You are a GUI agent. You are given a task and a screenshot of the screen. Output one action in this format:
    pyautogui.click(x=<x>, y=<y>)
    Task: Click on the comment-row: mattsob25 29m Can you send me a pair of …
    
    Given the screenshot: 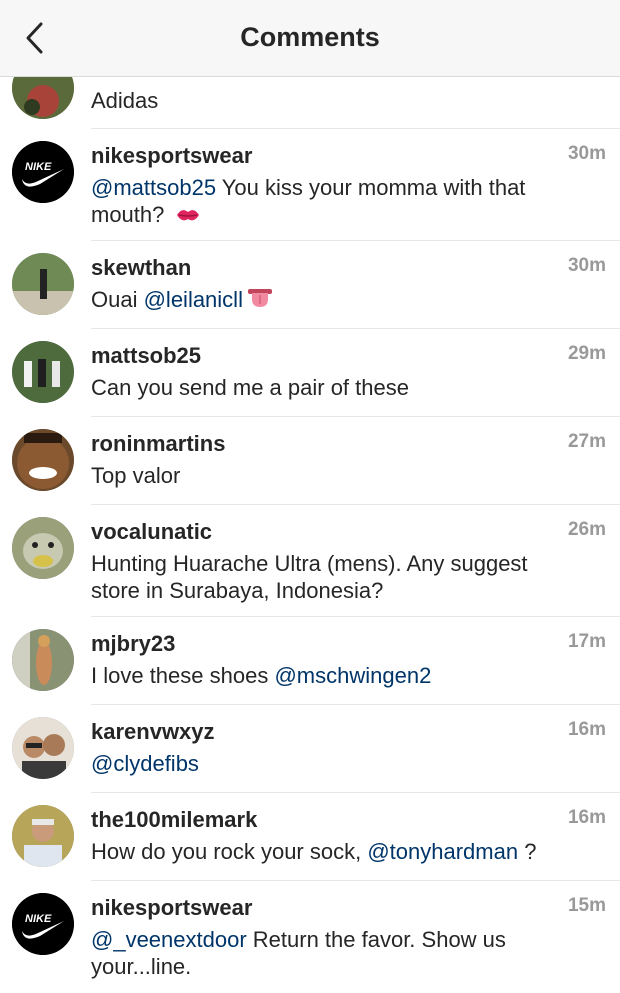 What is the action you would take?
    pyautogui.click(x=310, y=373)
    